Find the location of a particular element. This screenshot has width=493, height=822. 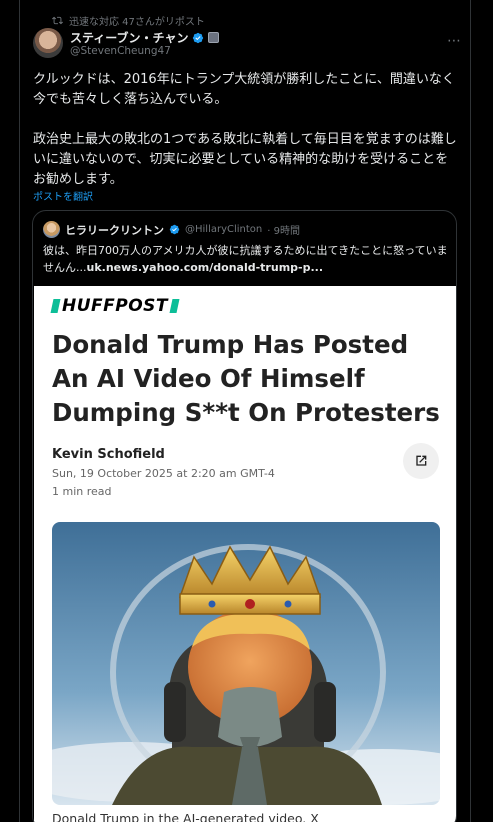

author-name-row: スティーブン・チャン is located at coordinates (145, 37).